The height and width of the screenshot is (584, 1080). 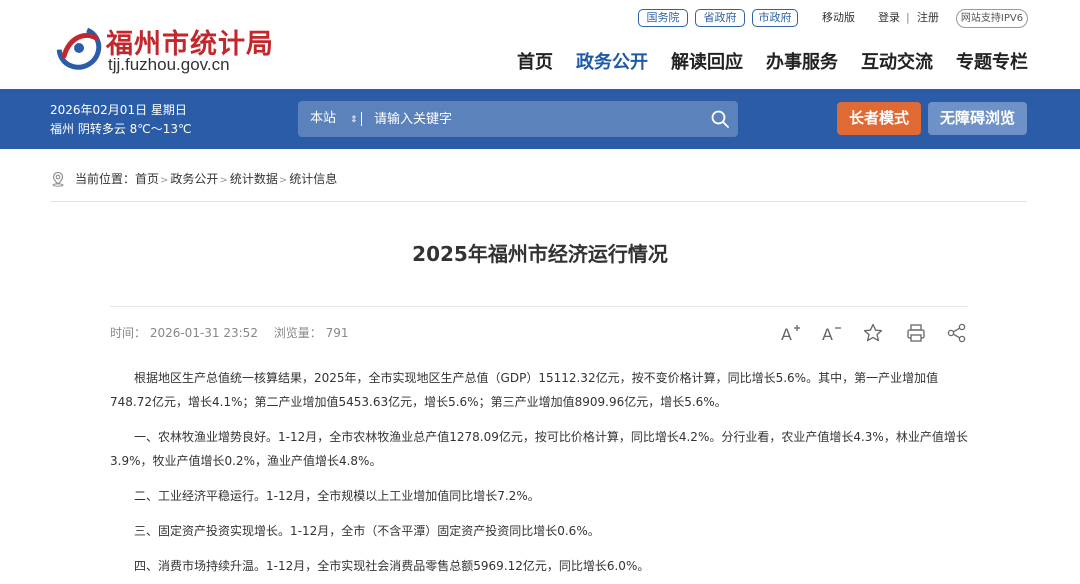 What do you see at coordinates (105, 179) in the screenshot?
I see `breadcrumb-label: 当前位置：` at bounding box center [105, 179].